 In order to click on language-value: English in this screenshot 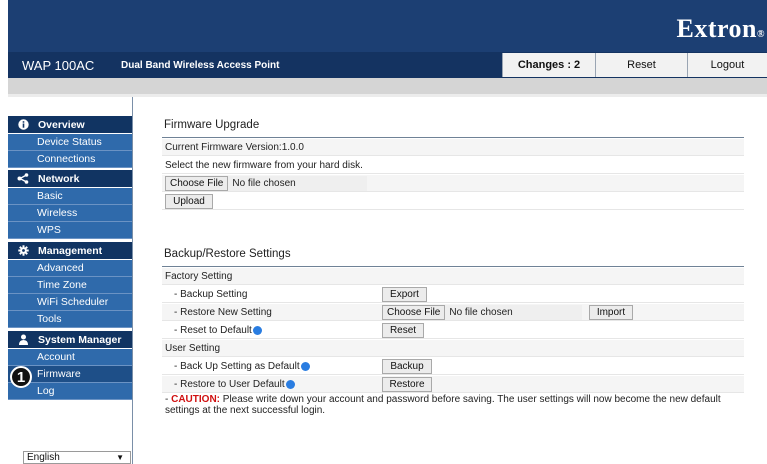, I will do `click(43, 457)`.